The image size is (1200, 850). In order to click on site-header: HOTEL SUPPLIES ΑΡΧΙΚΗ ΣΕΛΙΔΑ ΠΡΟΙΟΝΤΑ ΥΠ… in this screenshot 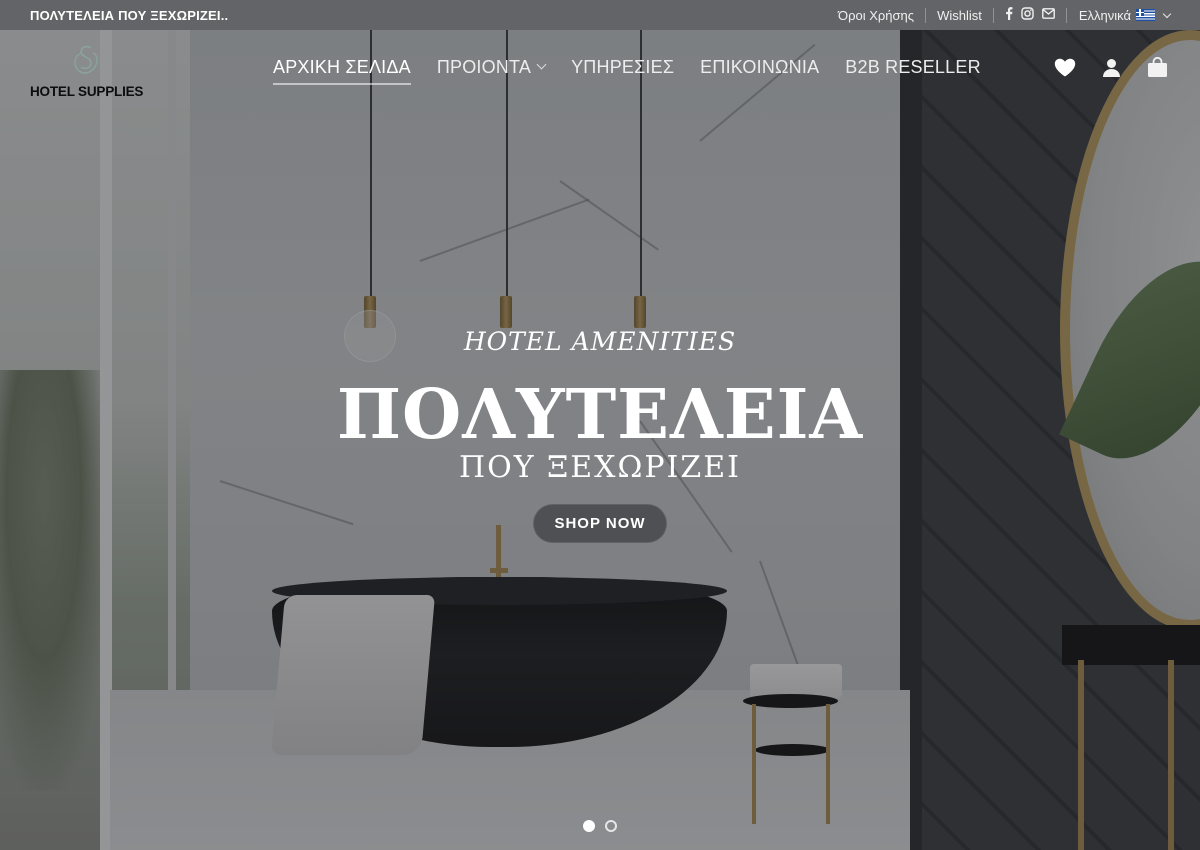, I will do `click(600, 67)`.